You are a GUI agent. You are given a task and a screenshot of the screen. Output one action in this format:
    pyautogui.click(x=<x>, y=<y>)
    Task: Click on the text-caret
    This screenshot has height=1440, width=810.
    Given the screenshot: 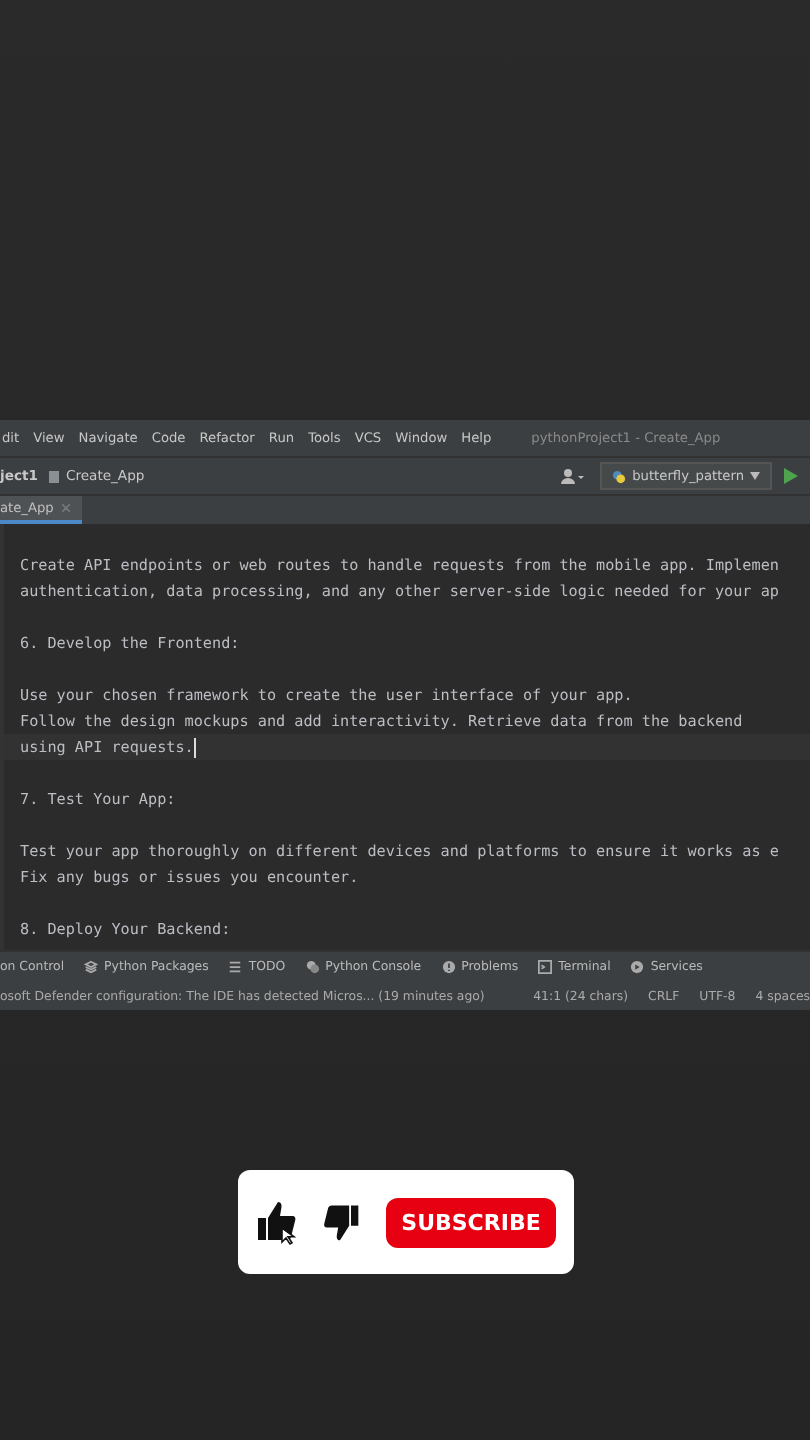 What is the action you would take?
    pyautogui.click(x=194, y=747)
    